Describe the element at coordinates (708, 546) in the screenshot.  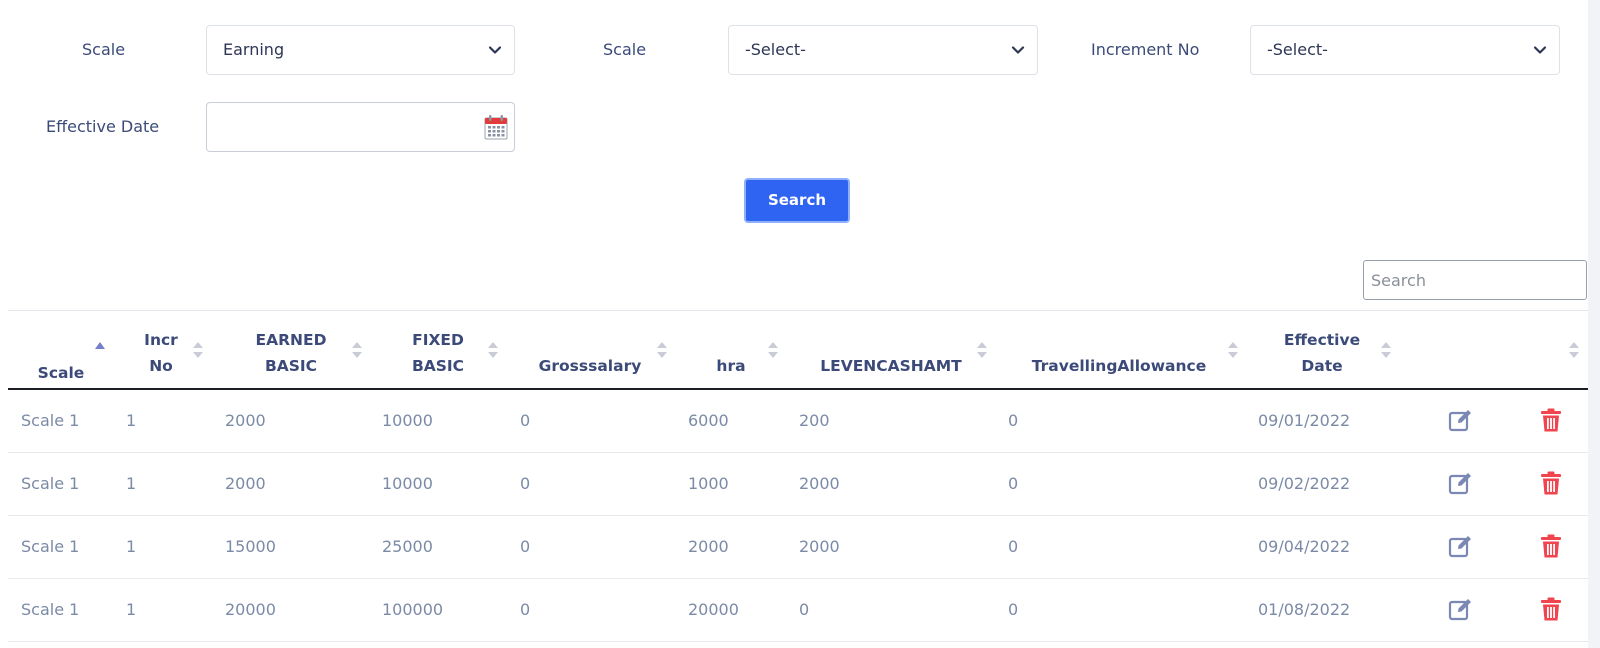
I see `cell-hra: 2000` at that location.